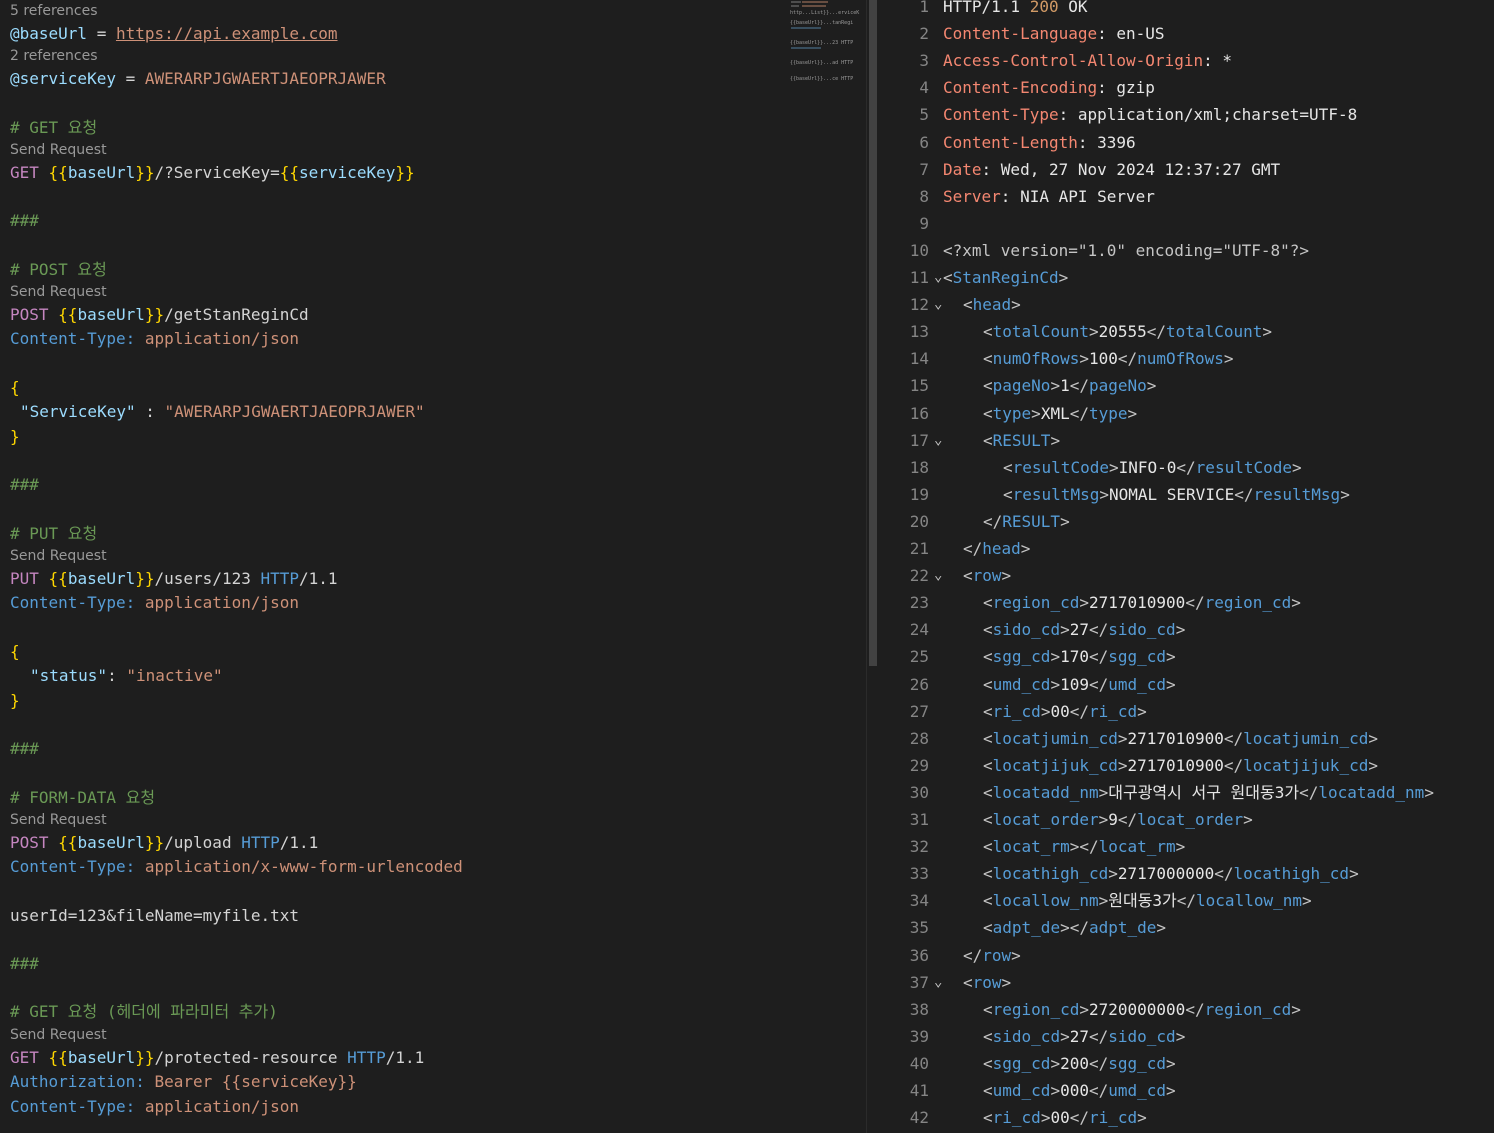  Describe the element at coordinates (1185, 223) in the screenshot. I see `response-line: 9` at that location.